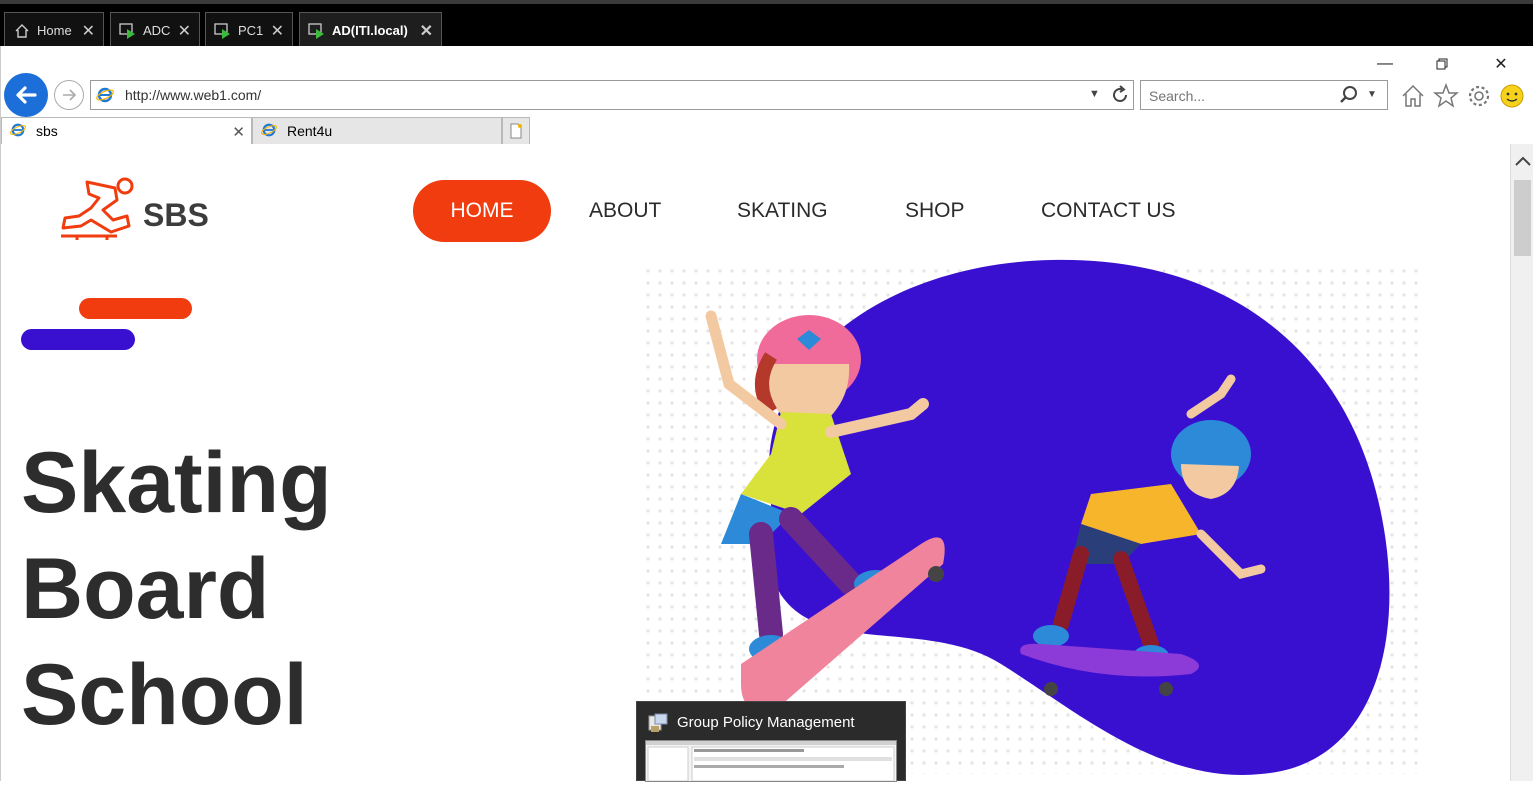 This screenshot has width=1533, height=786. I want to click on minimize-button: —, so click(1385, 64).